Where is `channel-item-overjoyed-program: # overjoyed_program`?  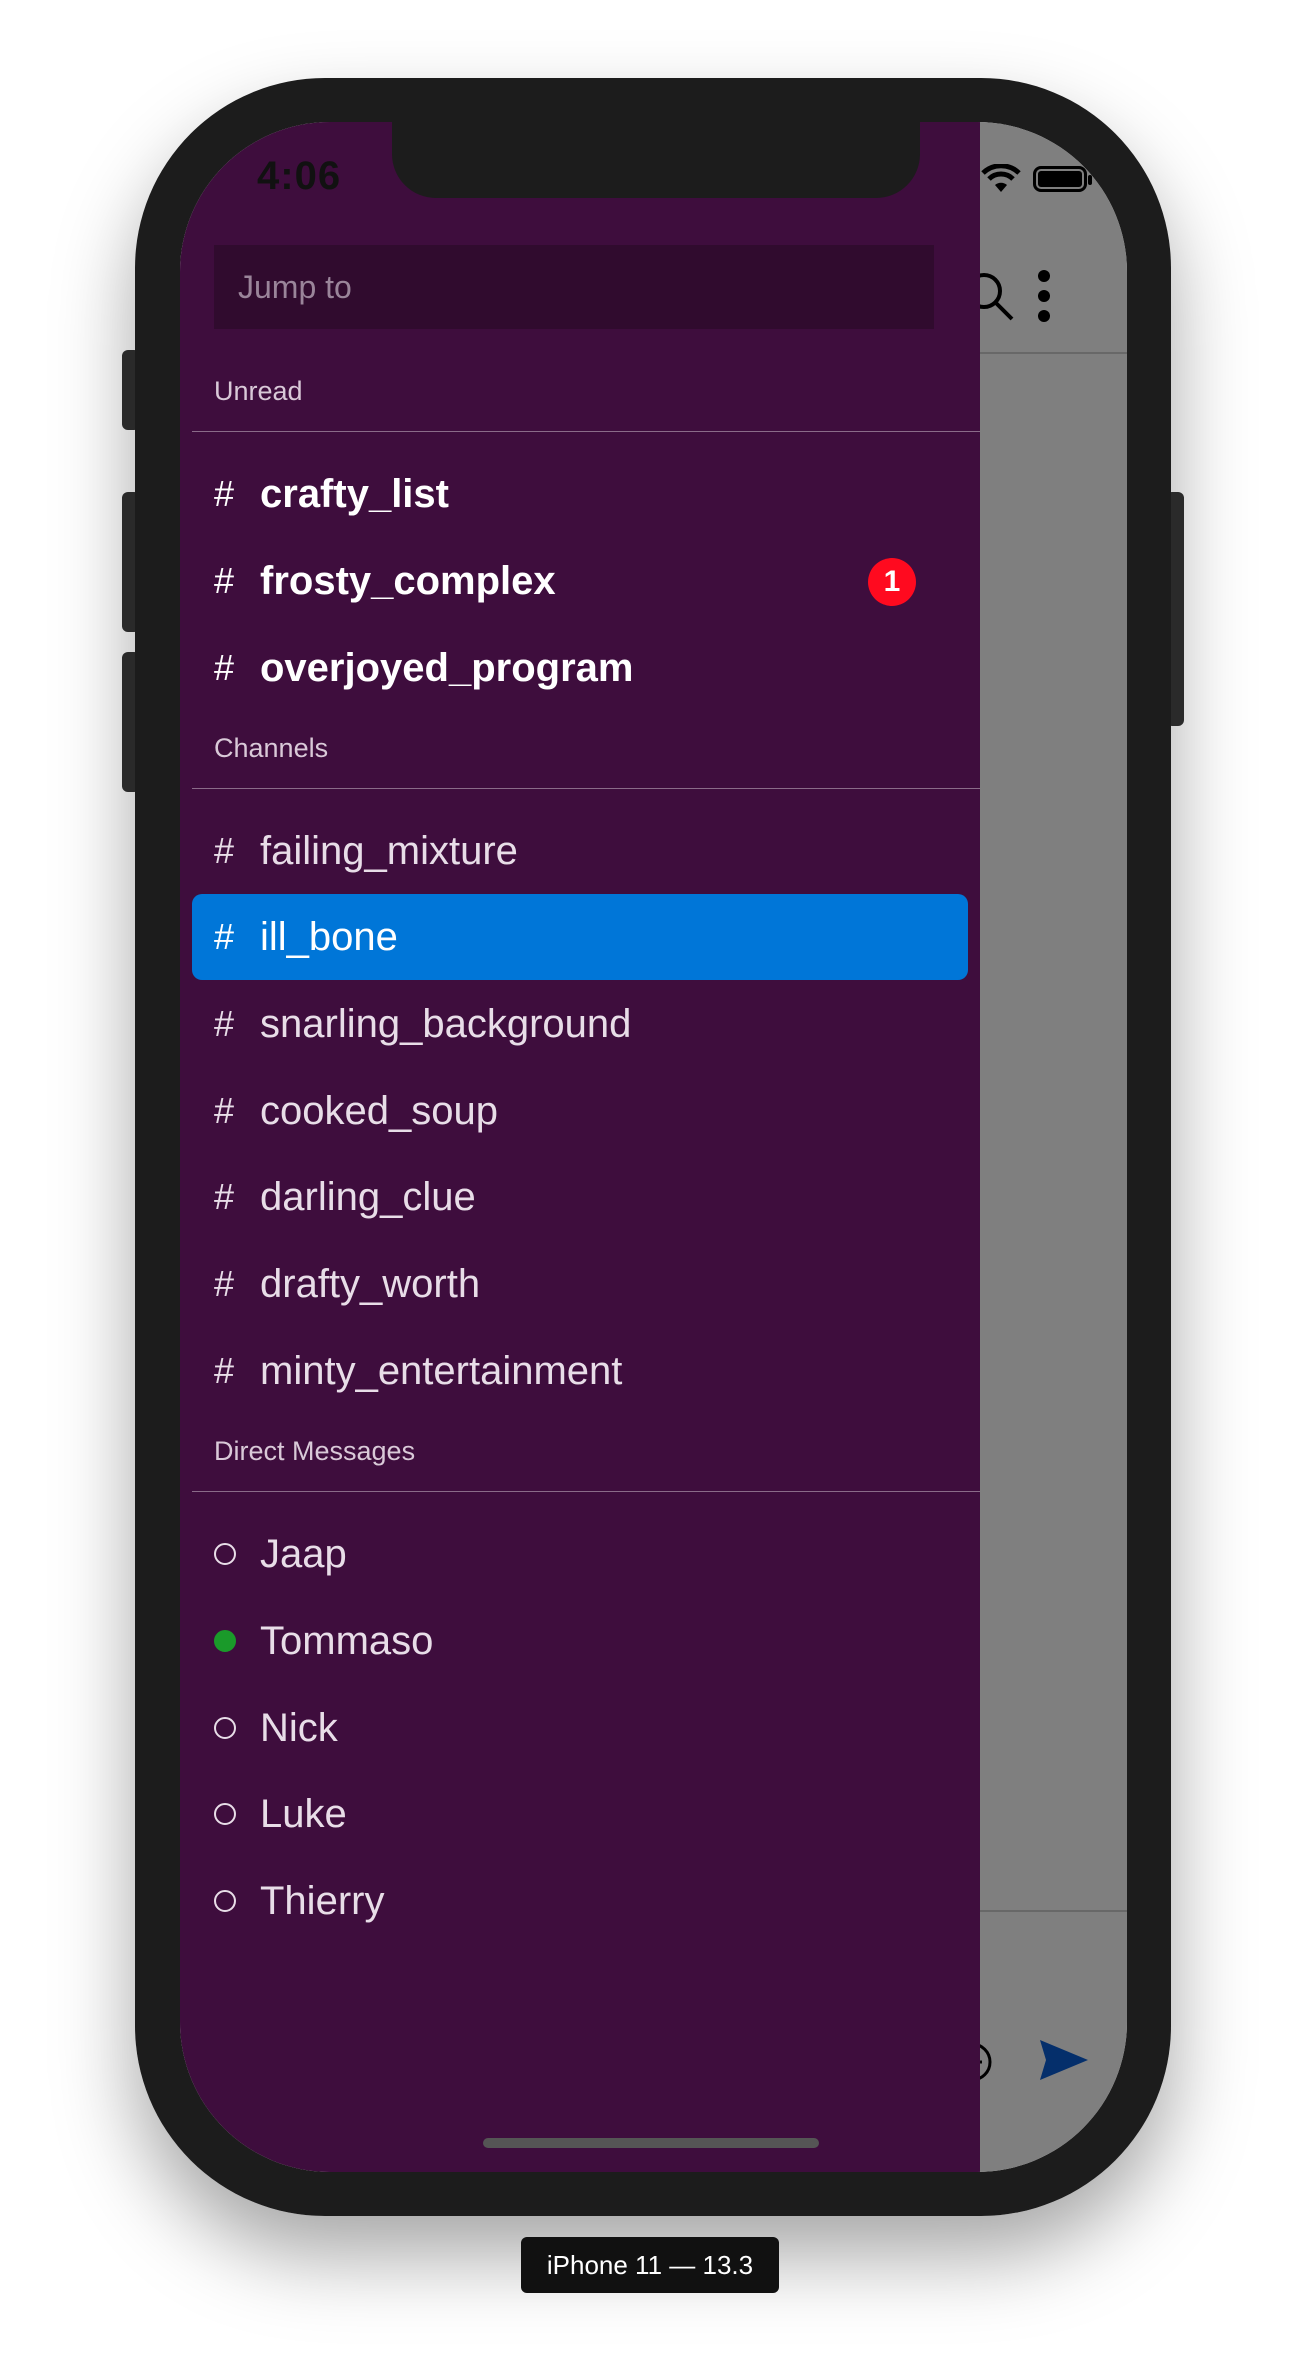 channel-item-overjoyed-program: # overjoyed_program is located at coordinates (580, 668).